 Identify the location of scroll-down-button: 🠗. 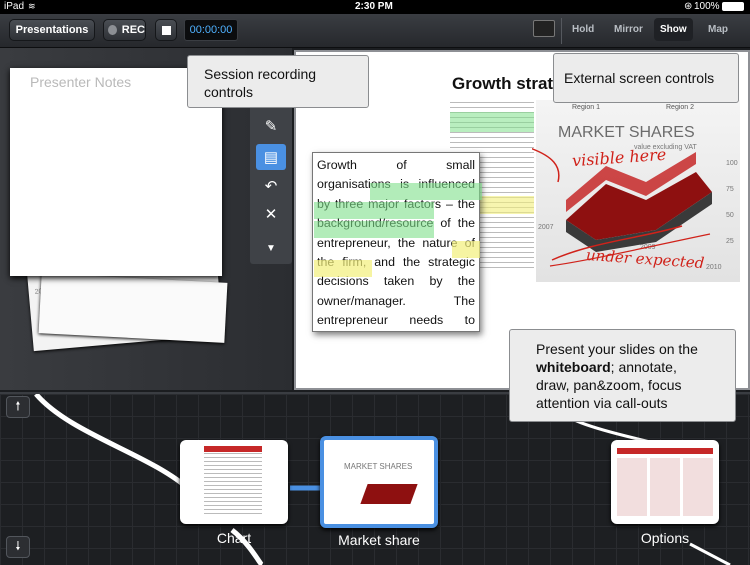
(18, 547).